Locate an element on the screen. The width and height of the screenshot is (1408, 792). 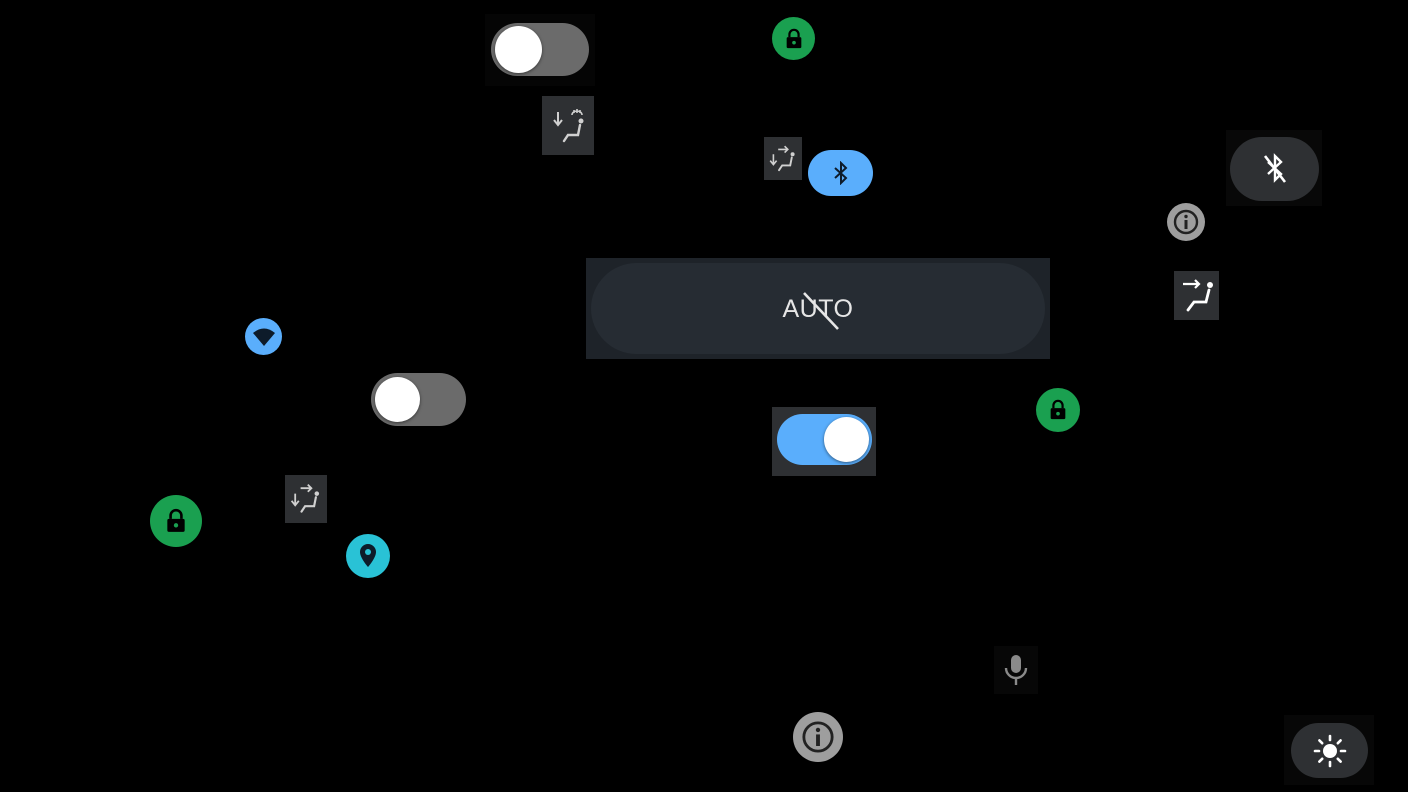
bluetooth-button is located at coordinates (840, 173).